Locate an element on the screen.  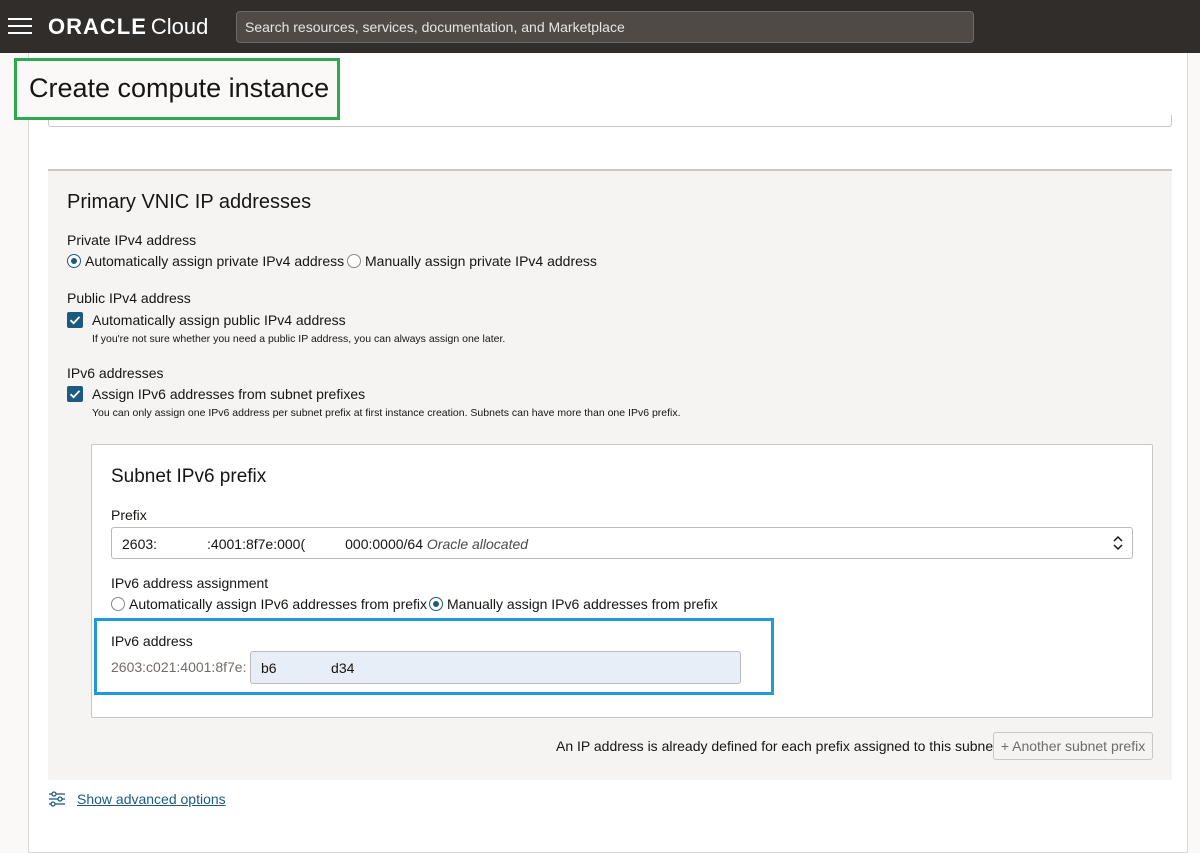
ipv6-checkbox is located at coordinates (75, 394).